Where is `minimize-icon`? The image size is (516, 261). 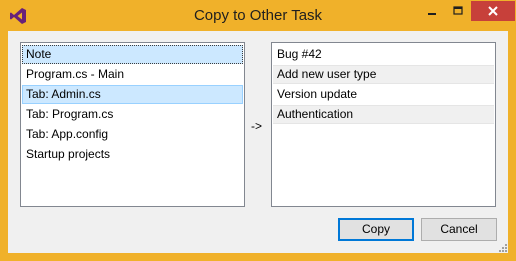 minimize-icon is located at coordinates (432, 14).